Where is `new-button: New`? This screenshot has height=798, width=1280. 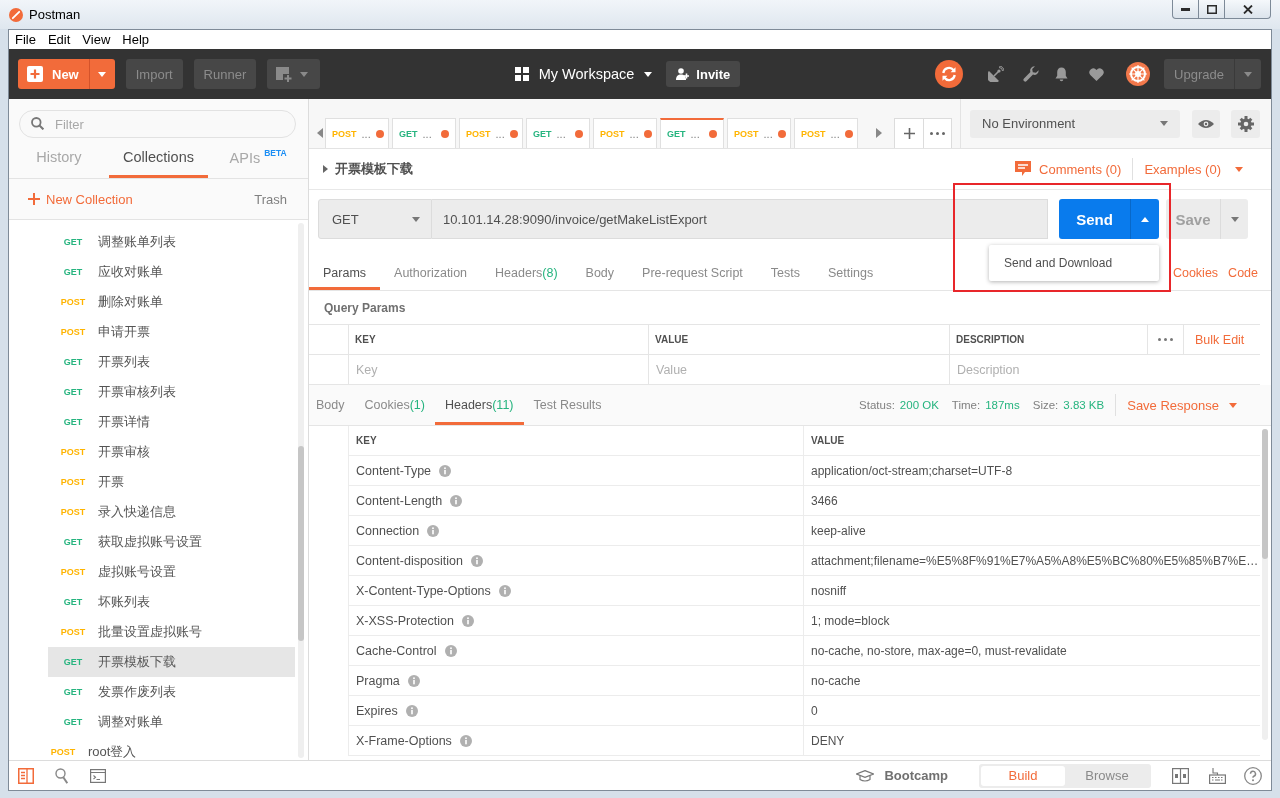 new-button: New is located at coordinates (53, 74).